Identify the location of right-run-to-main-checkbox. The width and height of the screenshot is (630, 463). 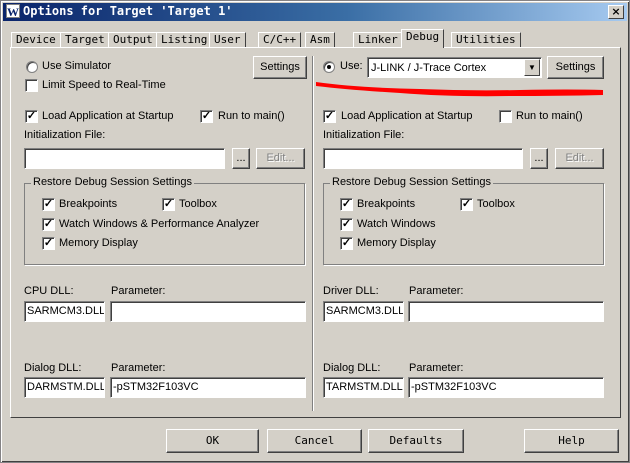
(505, 116).